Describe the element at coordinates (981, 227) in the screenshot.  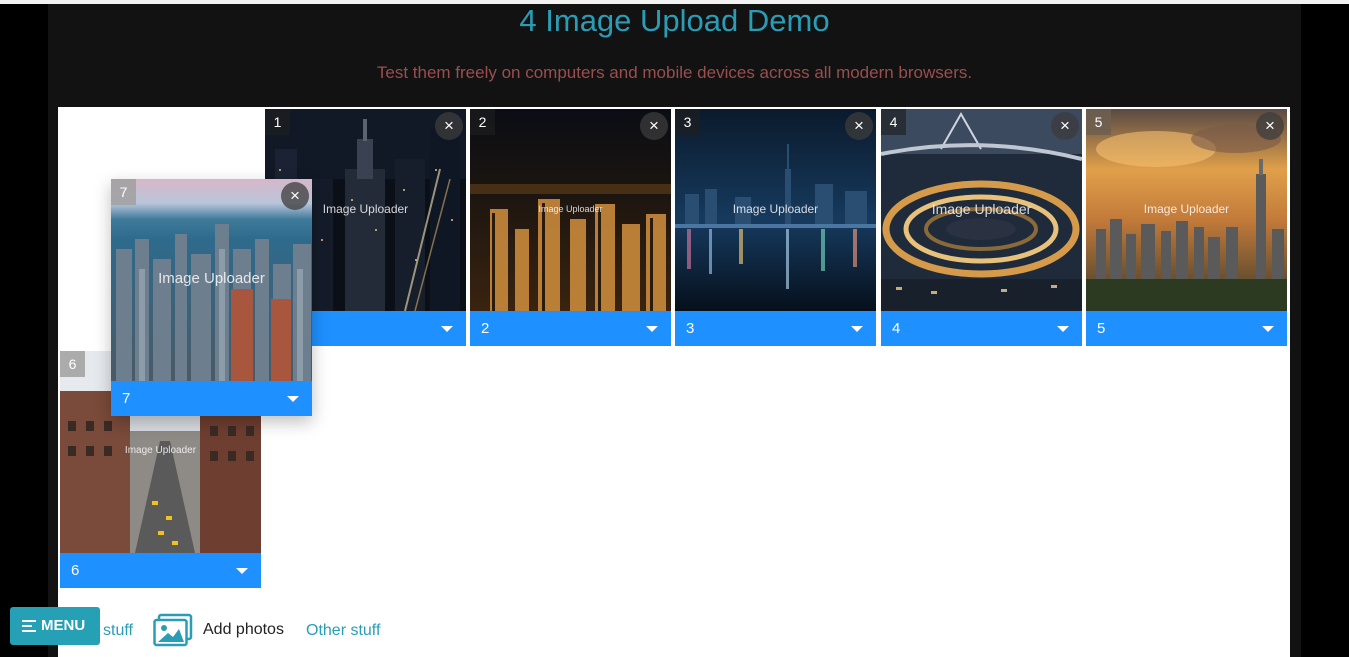
I see `image-tile: Image Uploader 4 × 4` at that location.